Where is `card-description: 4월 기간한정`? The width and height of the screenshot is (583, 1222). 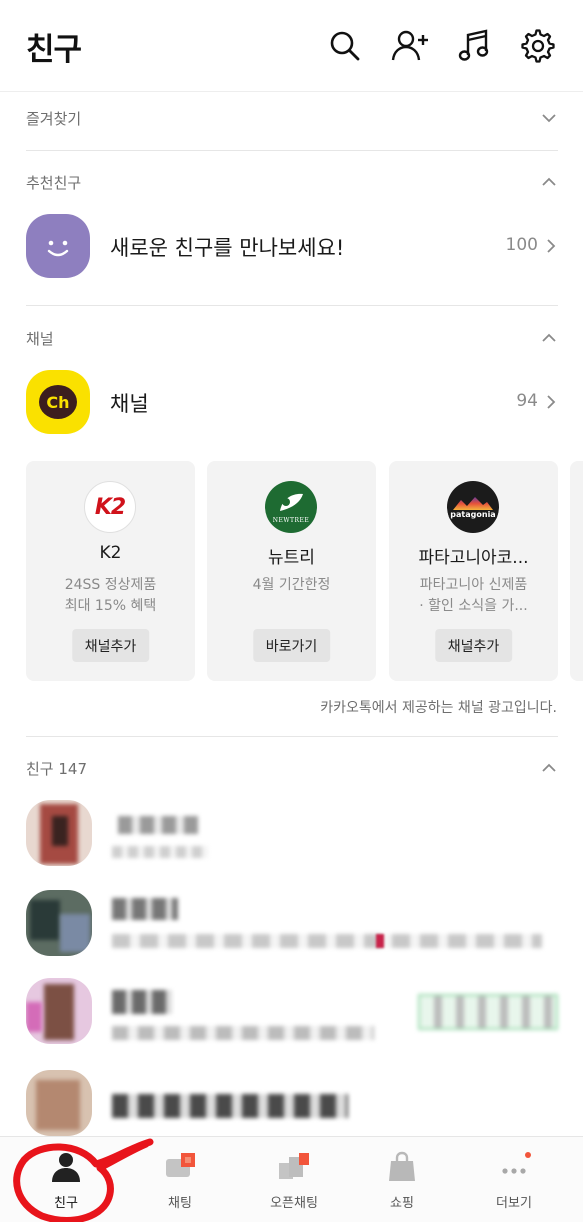
card-description: 4월 기간한정 is located at coordinates (291, 585).